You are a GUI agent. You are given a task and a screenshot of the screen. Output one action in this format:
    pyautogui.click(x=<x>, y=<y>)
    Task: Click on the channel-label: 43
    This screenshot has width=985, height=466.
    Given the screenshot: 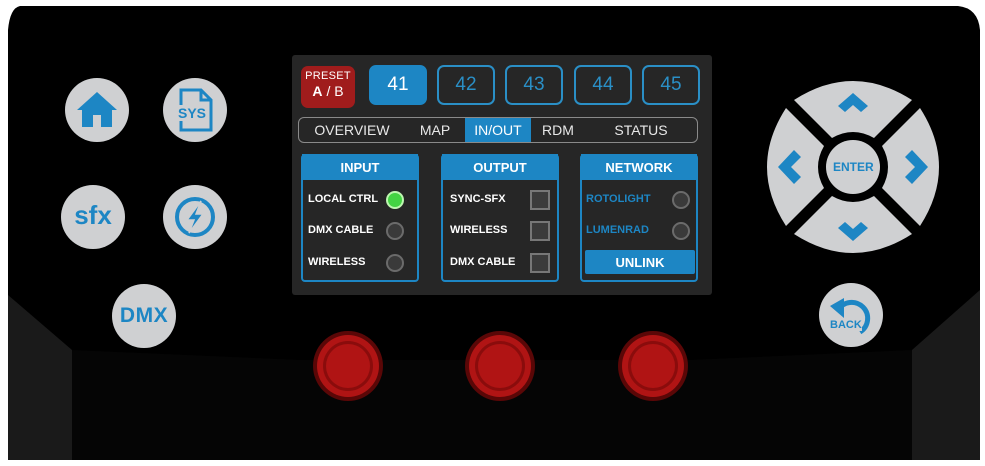 What is the action you would take?
    pyautogui.click(x=534, y=84)
    